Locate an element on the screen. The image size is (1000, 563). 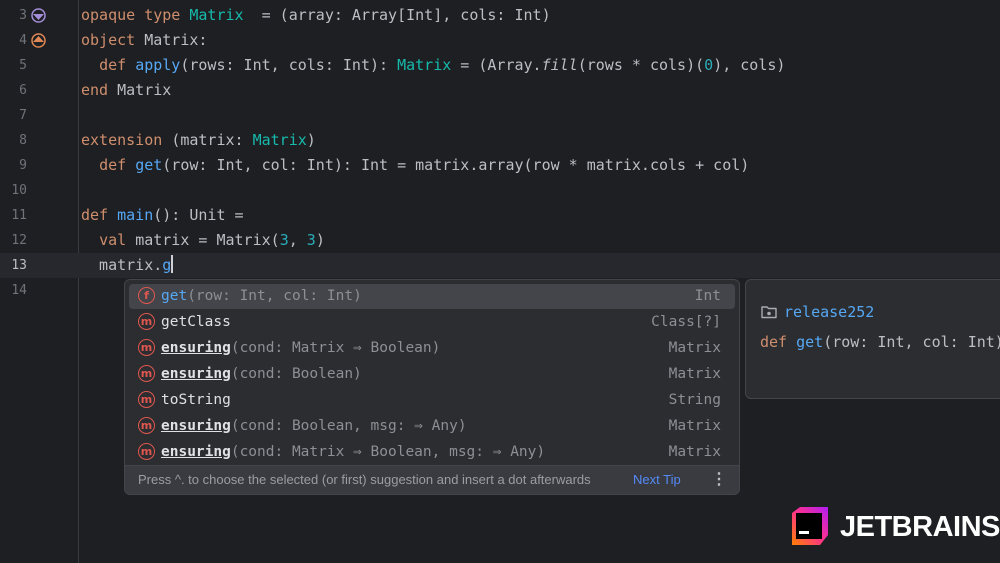
completion-item-params: (cond: Boolean, msg: ⇒ Any) is located at coordinates (348, 426).